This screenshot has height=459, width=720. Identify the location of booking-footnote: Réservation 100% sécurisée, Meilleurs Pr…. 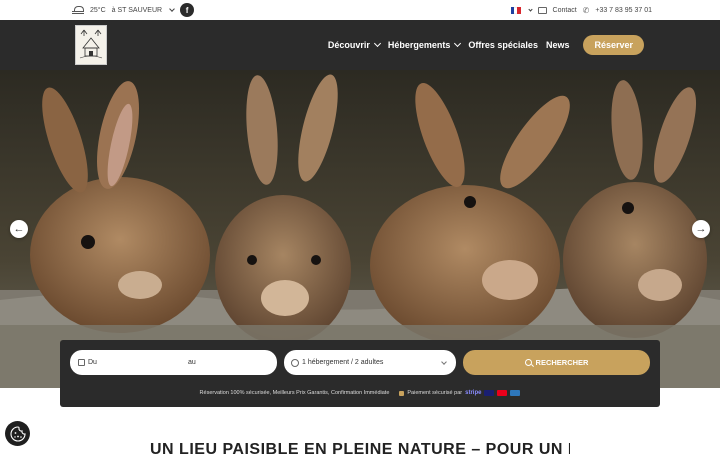
(360, 393).